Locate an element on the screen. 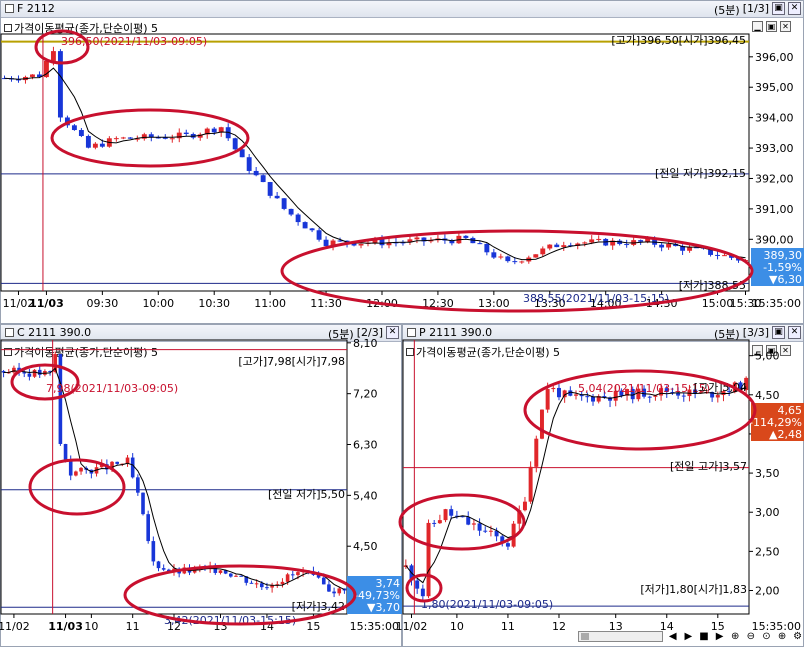 Image resolution: width=804 pixels, height=647 pixels. play-icon: ▶ is located at coordinates (688, 636).